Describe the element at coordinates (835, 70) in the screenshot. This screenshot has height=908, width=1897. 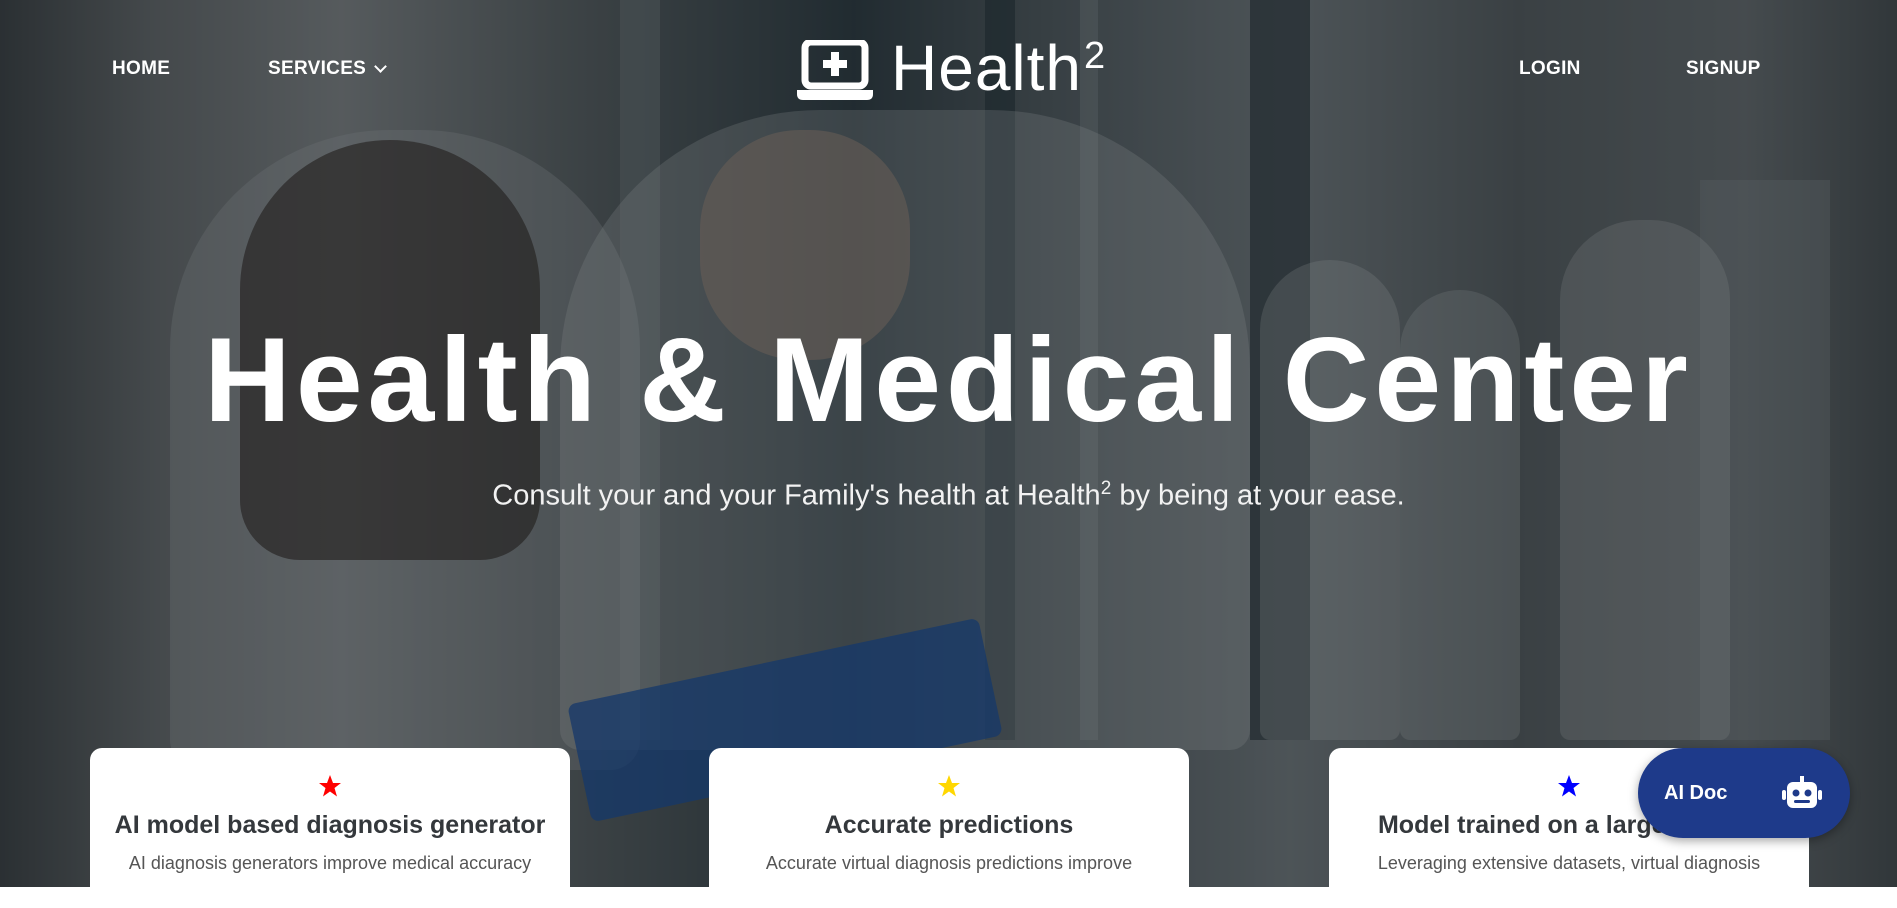
I see `laptop-medical-icon` at that location.